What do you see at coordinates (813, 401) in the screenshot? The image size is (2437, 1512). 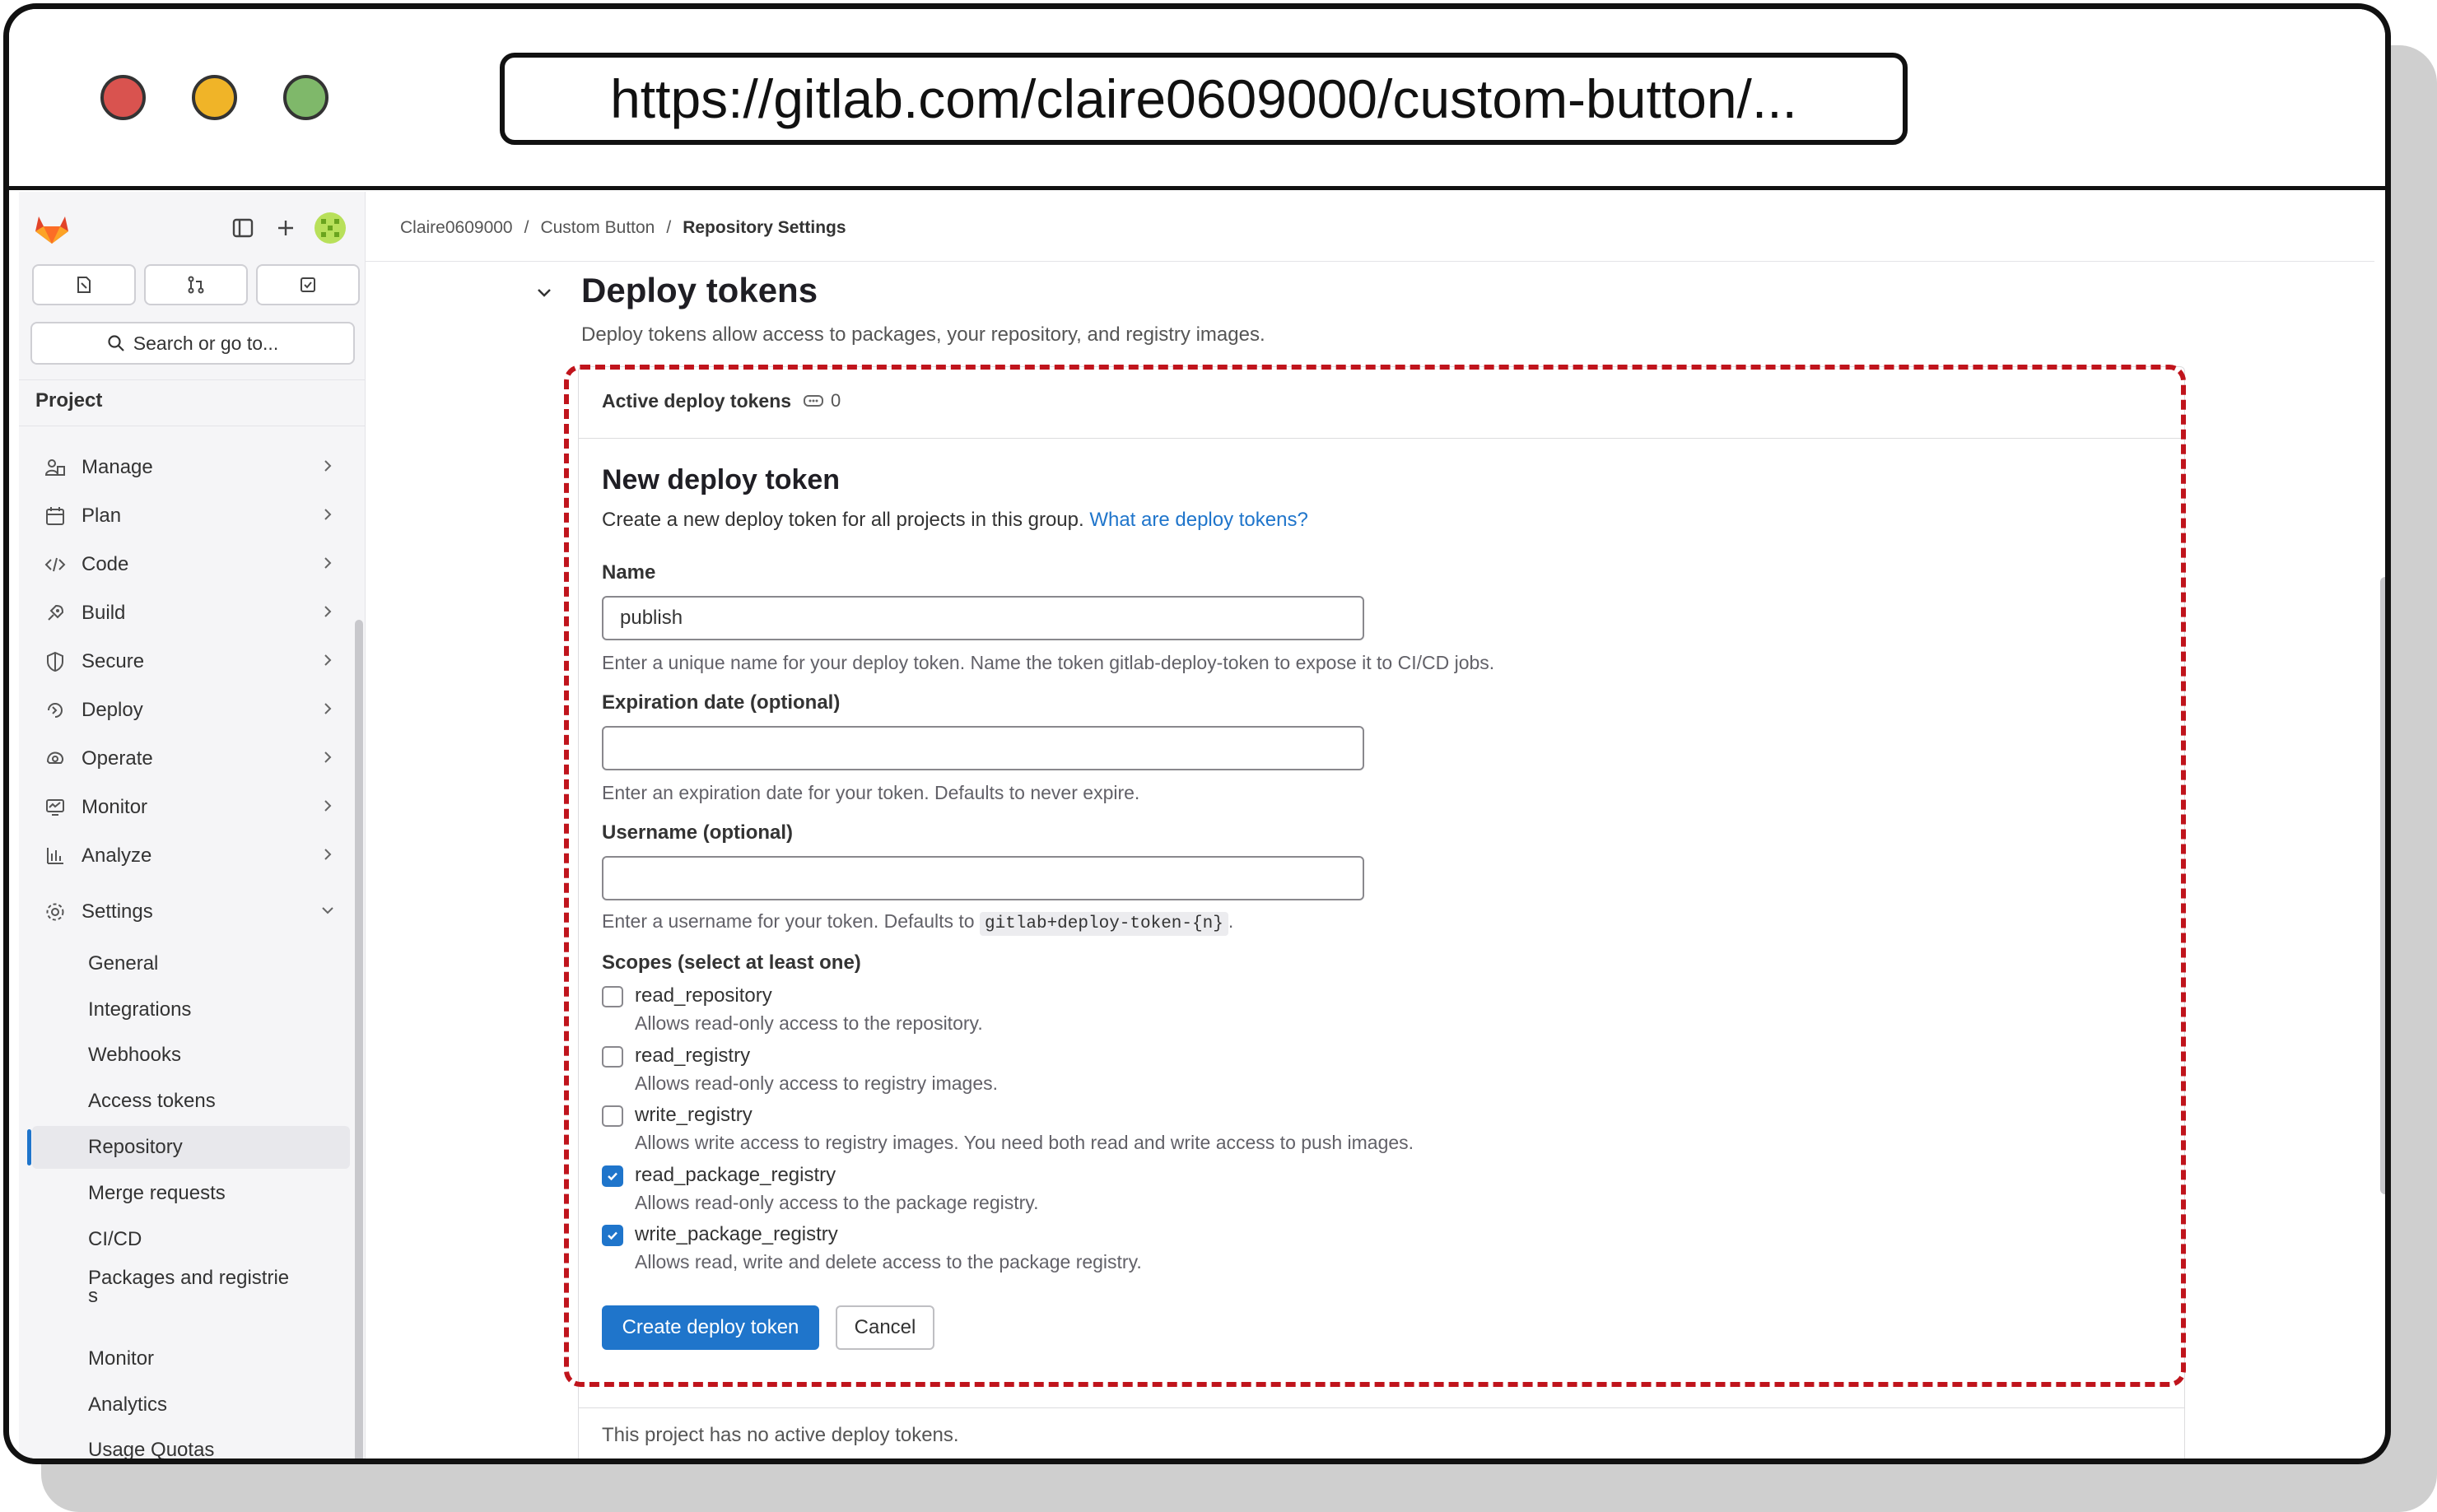 I see `token-icon` at bounding box center [813, 401].